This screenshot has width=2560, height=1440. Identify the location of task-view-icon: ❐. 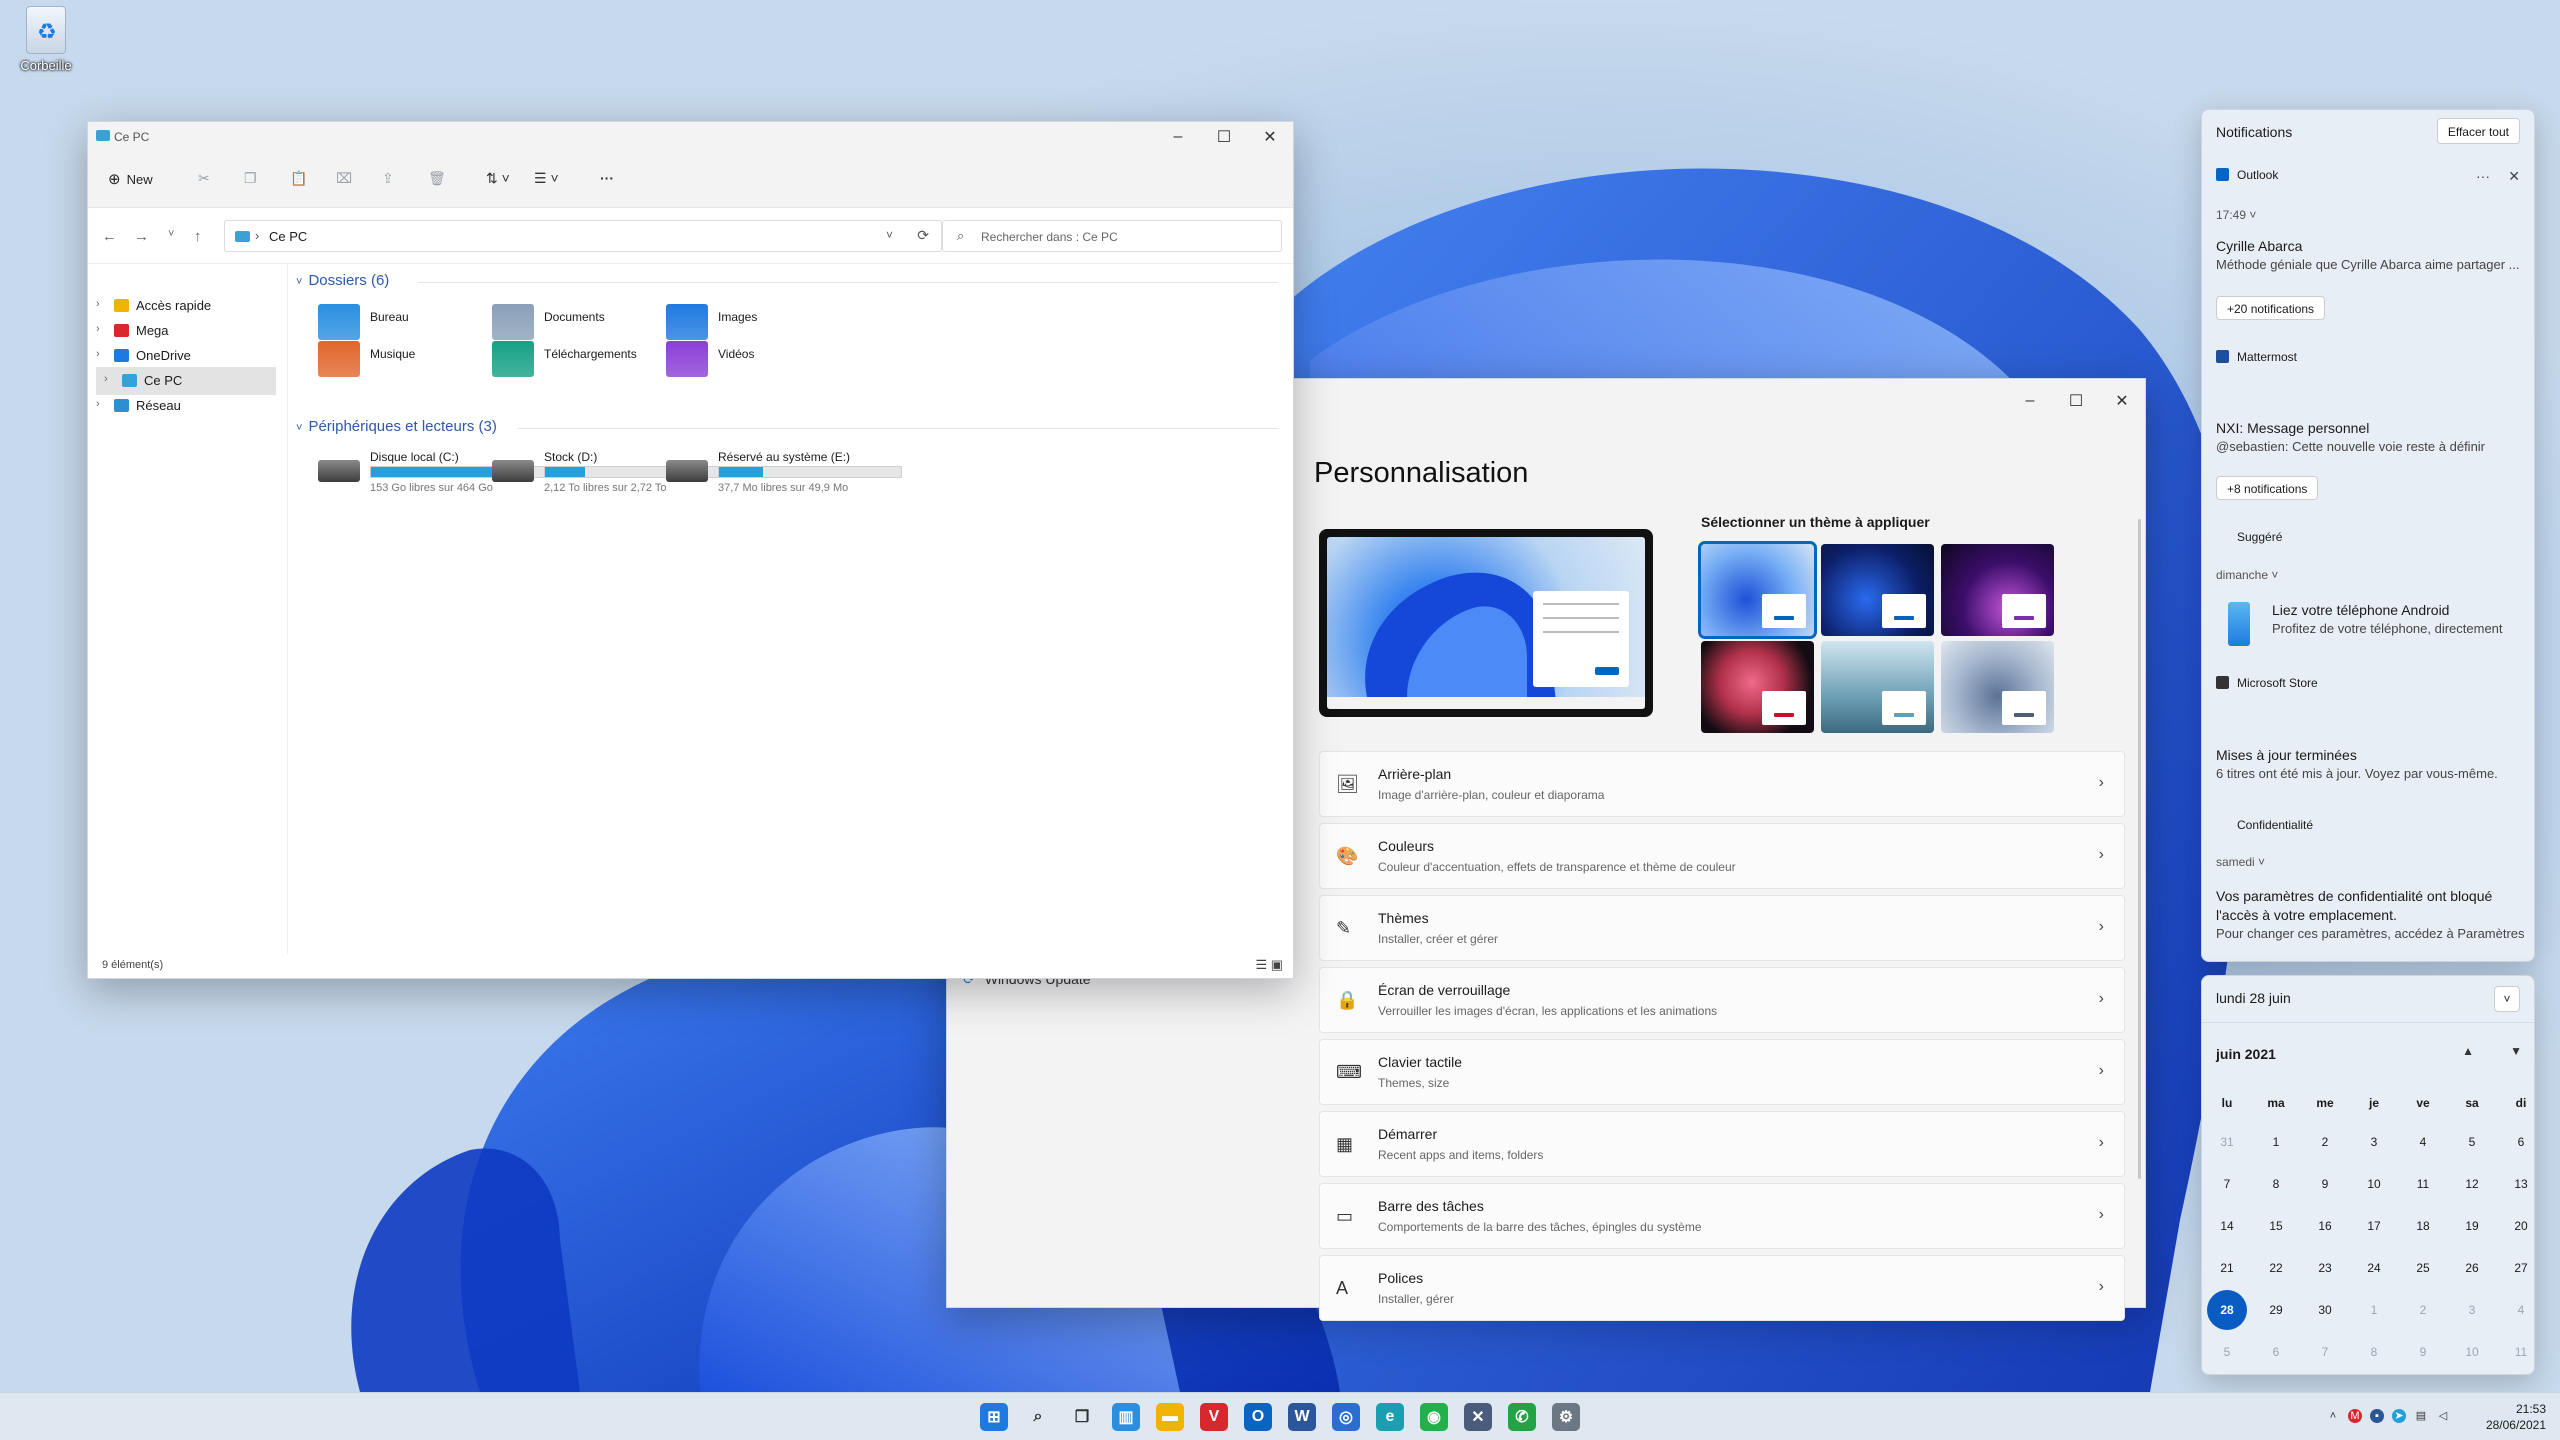
(1082, 1417).